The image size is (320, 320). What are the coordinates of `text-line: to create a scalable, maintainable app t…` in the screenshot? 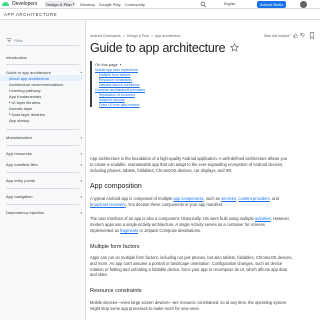 It's located at (187, 164).